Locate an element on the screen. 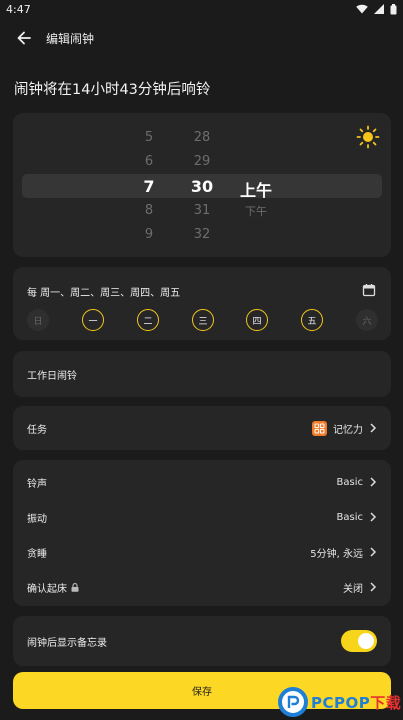 The image size is (403, 720). status-icons is located at coordinates (376, 9).